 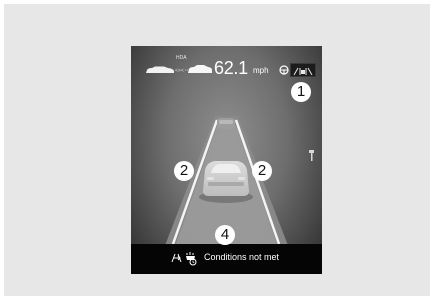 What do you see at coordinates (226, 182) in the screenshot?
I see `ego-vehicle-car-rear-icon` at bounding box center [226, 182].